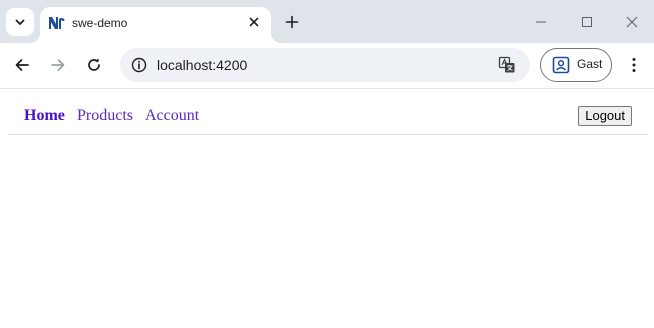 Image resolution: width=654 pixels, height=328 pixels. I want to click on new-tab-button, so click(292, 22).